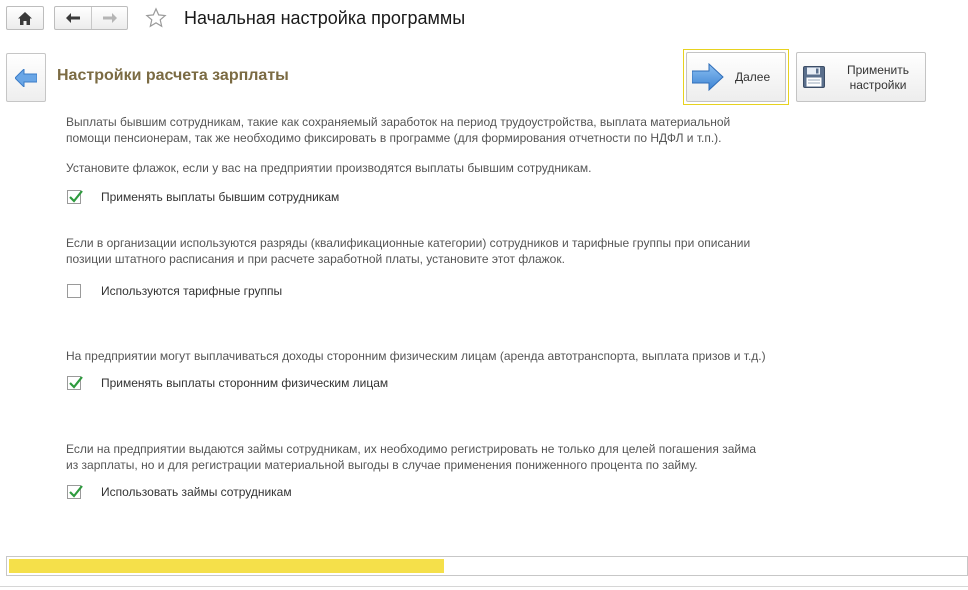  I want to click on save-floppy-icon, so click(814, 77).